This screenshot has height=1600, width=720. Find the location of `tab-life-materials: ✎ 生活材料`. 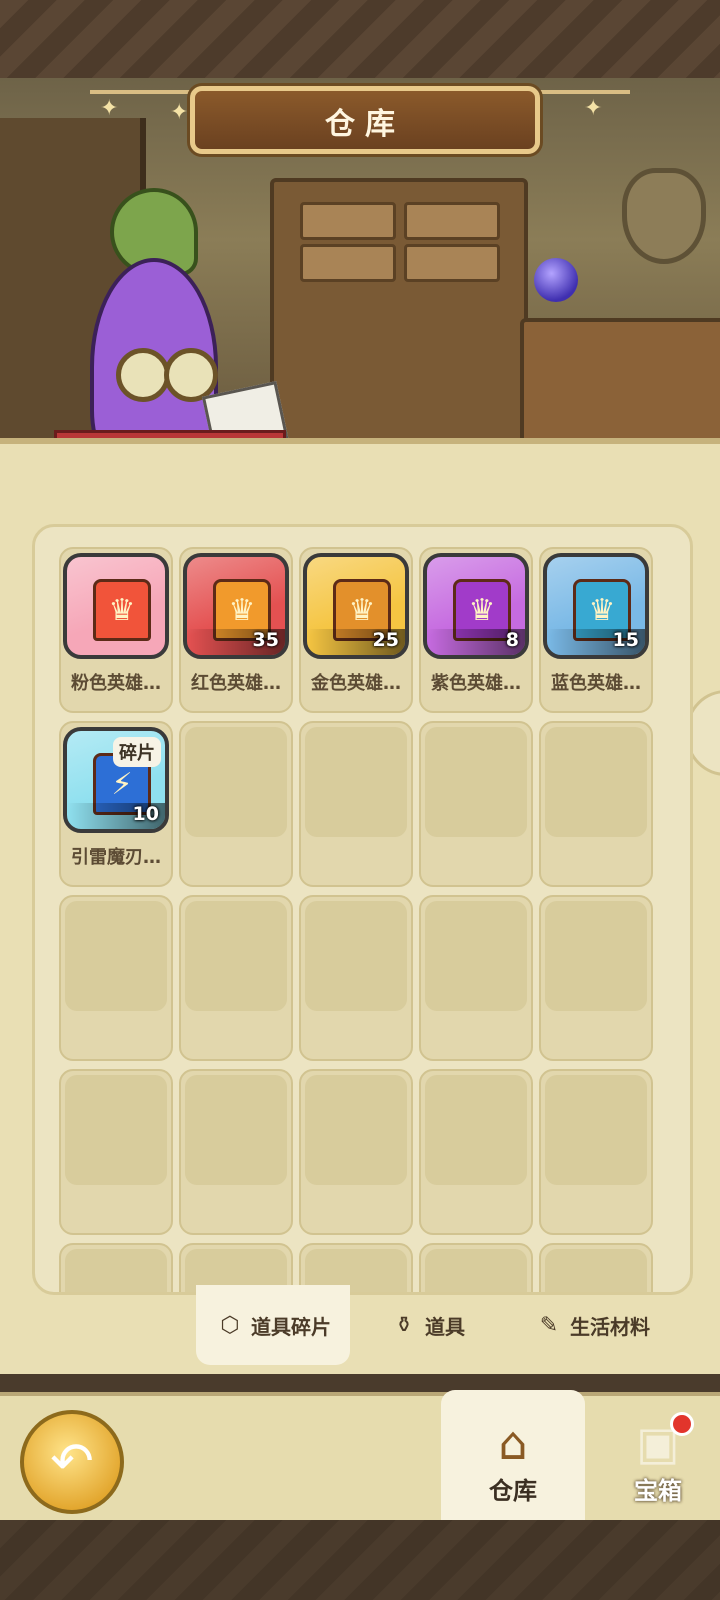

tab-life-materials: ✎ 生活材料 is located at coordinates (592, 1325).